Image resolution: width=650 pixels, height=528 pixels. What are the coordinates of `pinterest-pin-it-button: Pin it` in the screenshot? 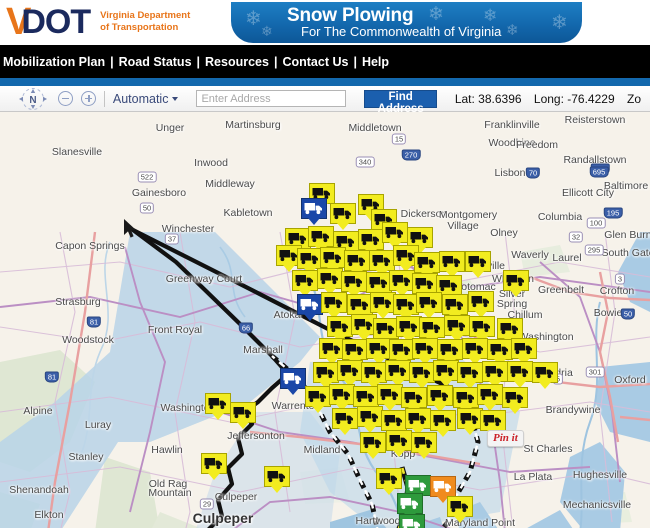 It's located at (505, 438).